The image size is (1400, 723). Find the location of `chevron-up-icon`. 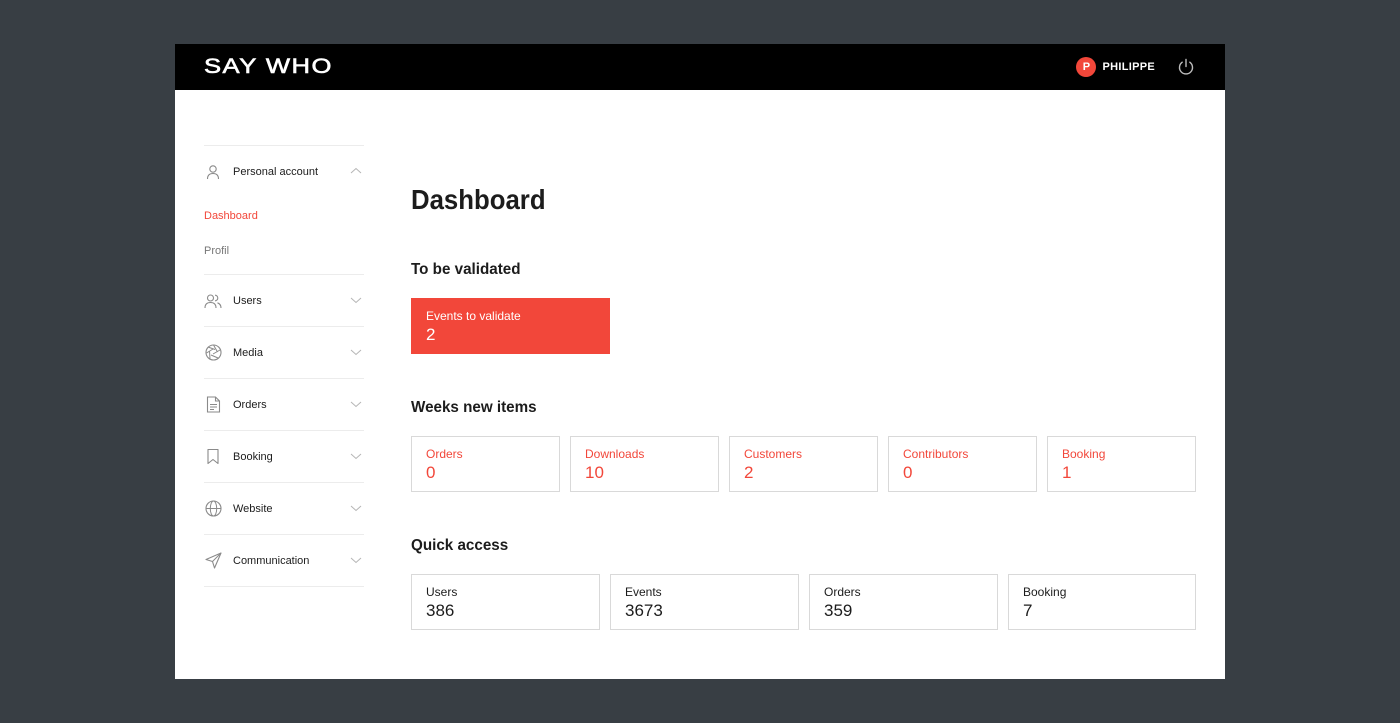

chevron-up-icon is located at coordinates (356, 170).